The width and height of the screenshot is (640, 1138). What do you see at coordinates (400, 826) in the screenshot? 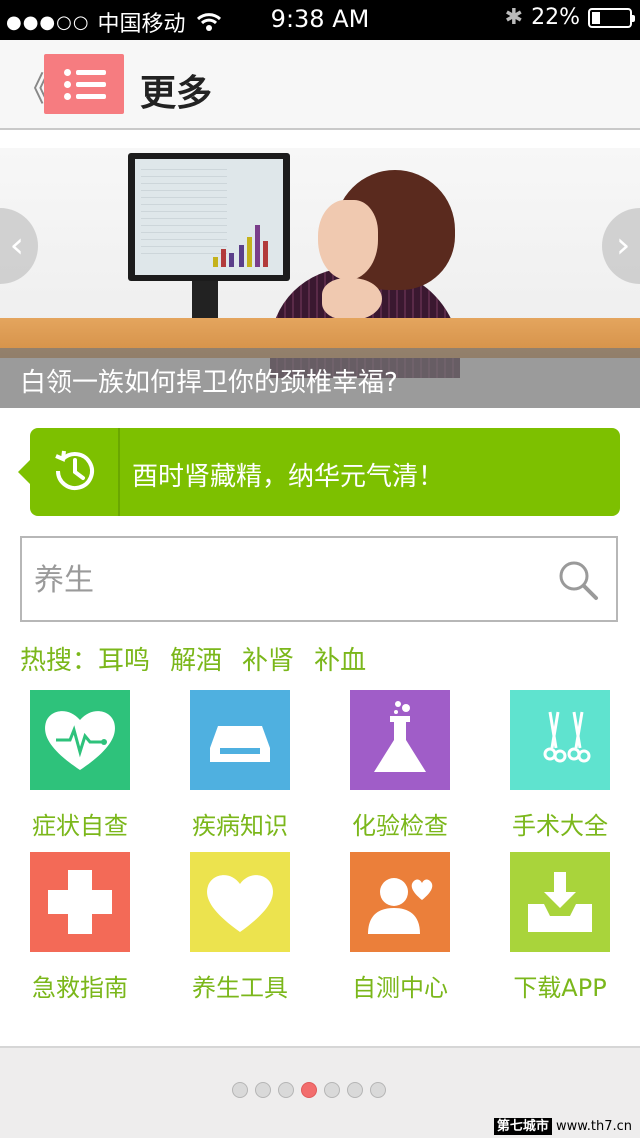
I see `tile-label: 化验检查` at bounding box center [400, 826].